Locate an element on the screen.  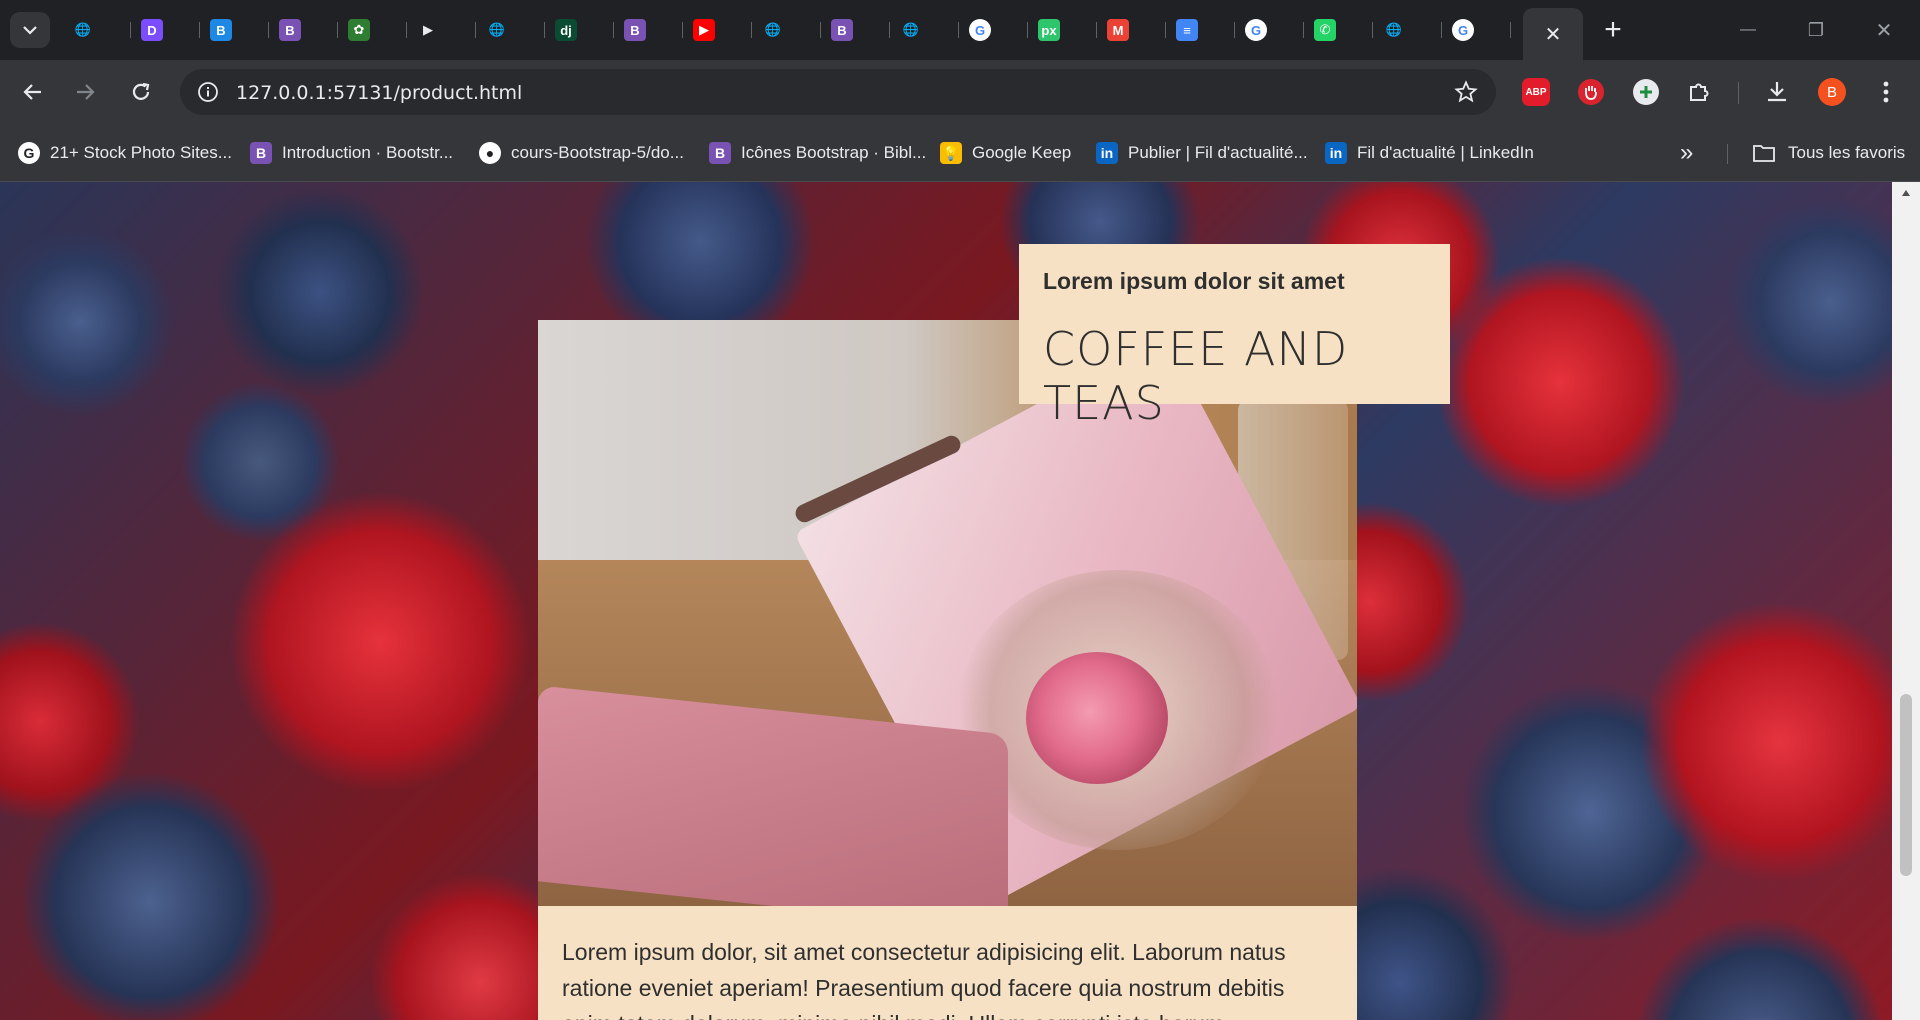
tab-13: 🌐 is located at coordinates (924, 30).